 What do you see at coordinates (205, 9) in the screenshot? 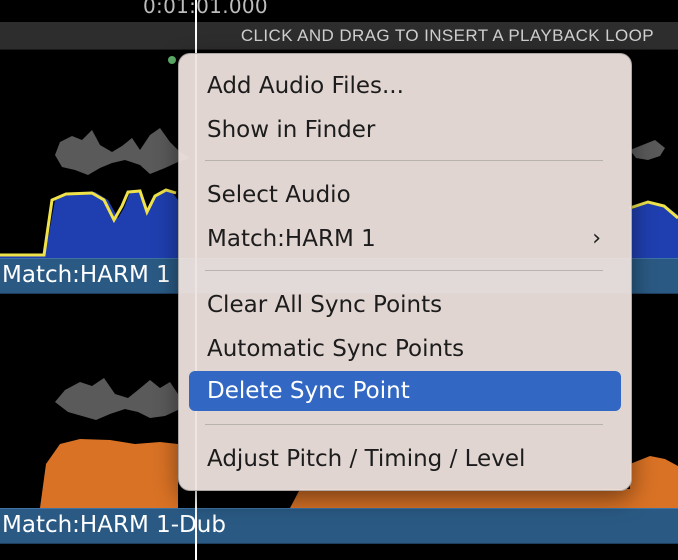
I see `playhead-timecode: 0:01:01.000` at bounding box center [205, 9].